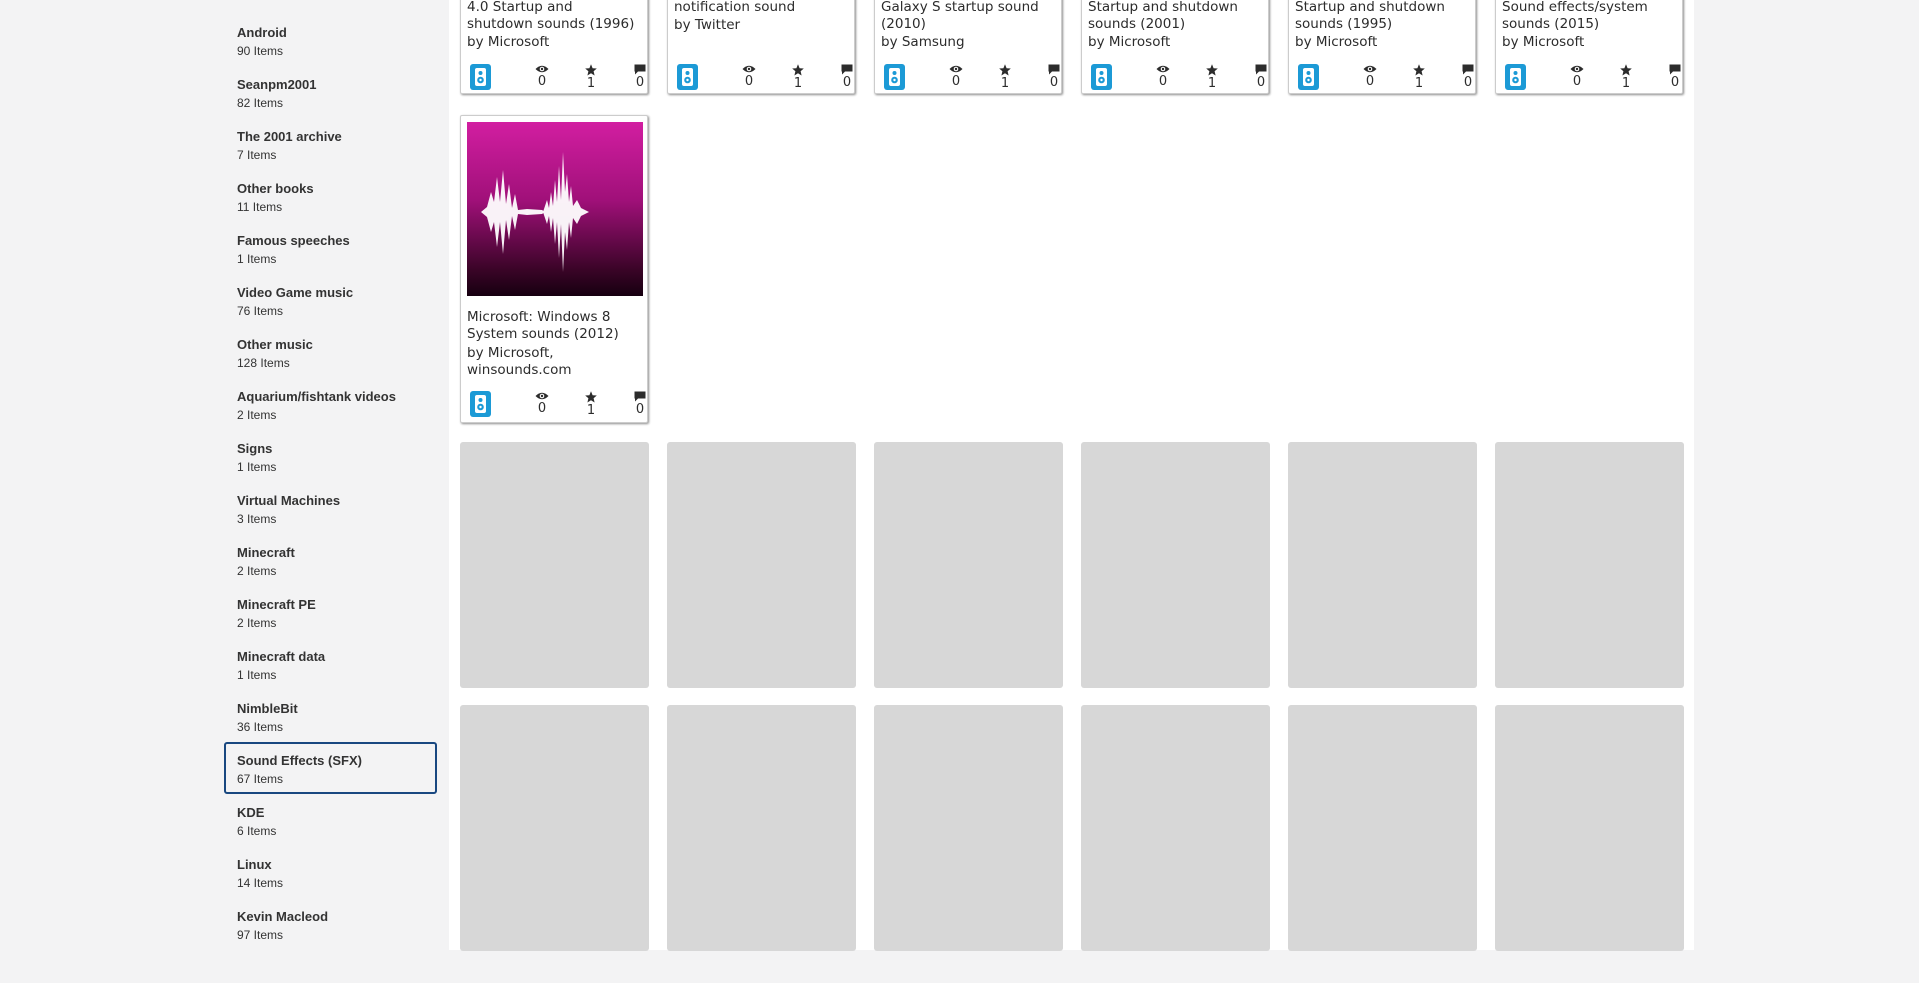  Describe the element at coordinates (763, 25) in the screenshot. I see `item-creator: by Twitter` at that location.